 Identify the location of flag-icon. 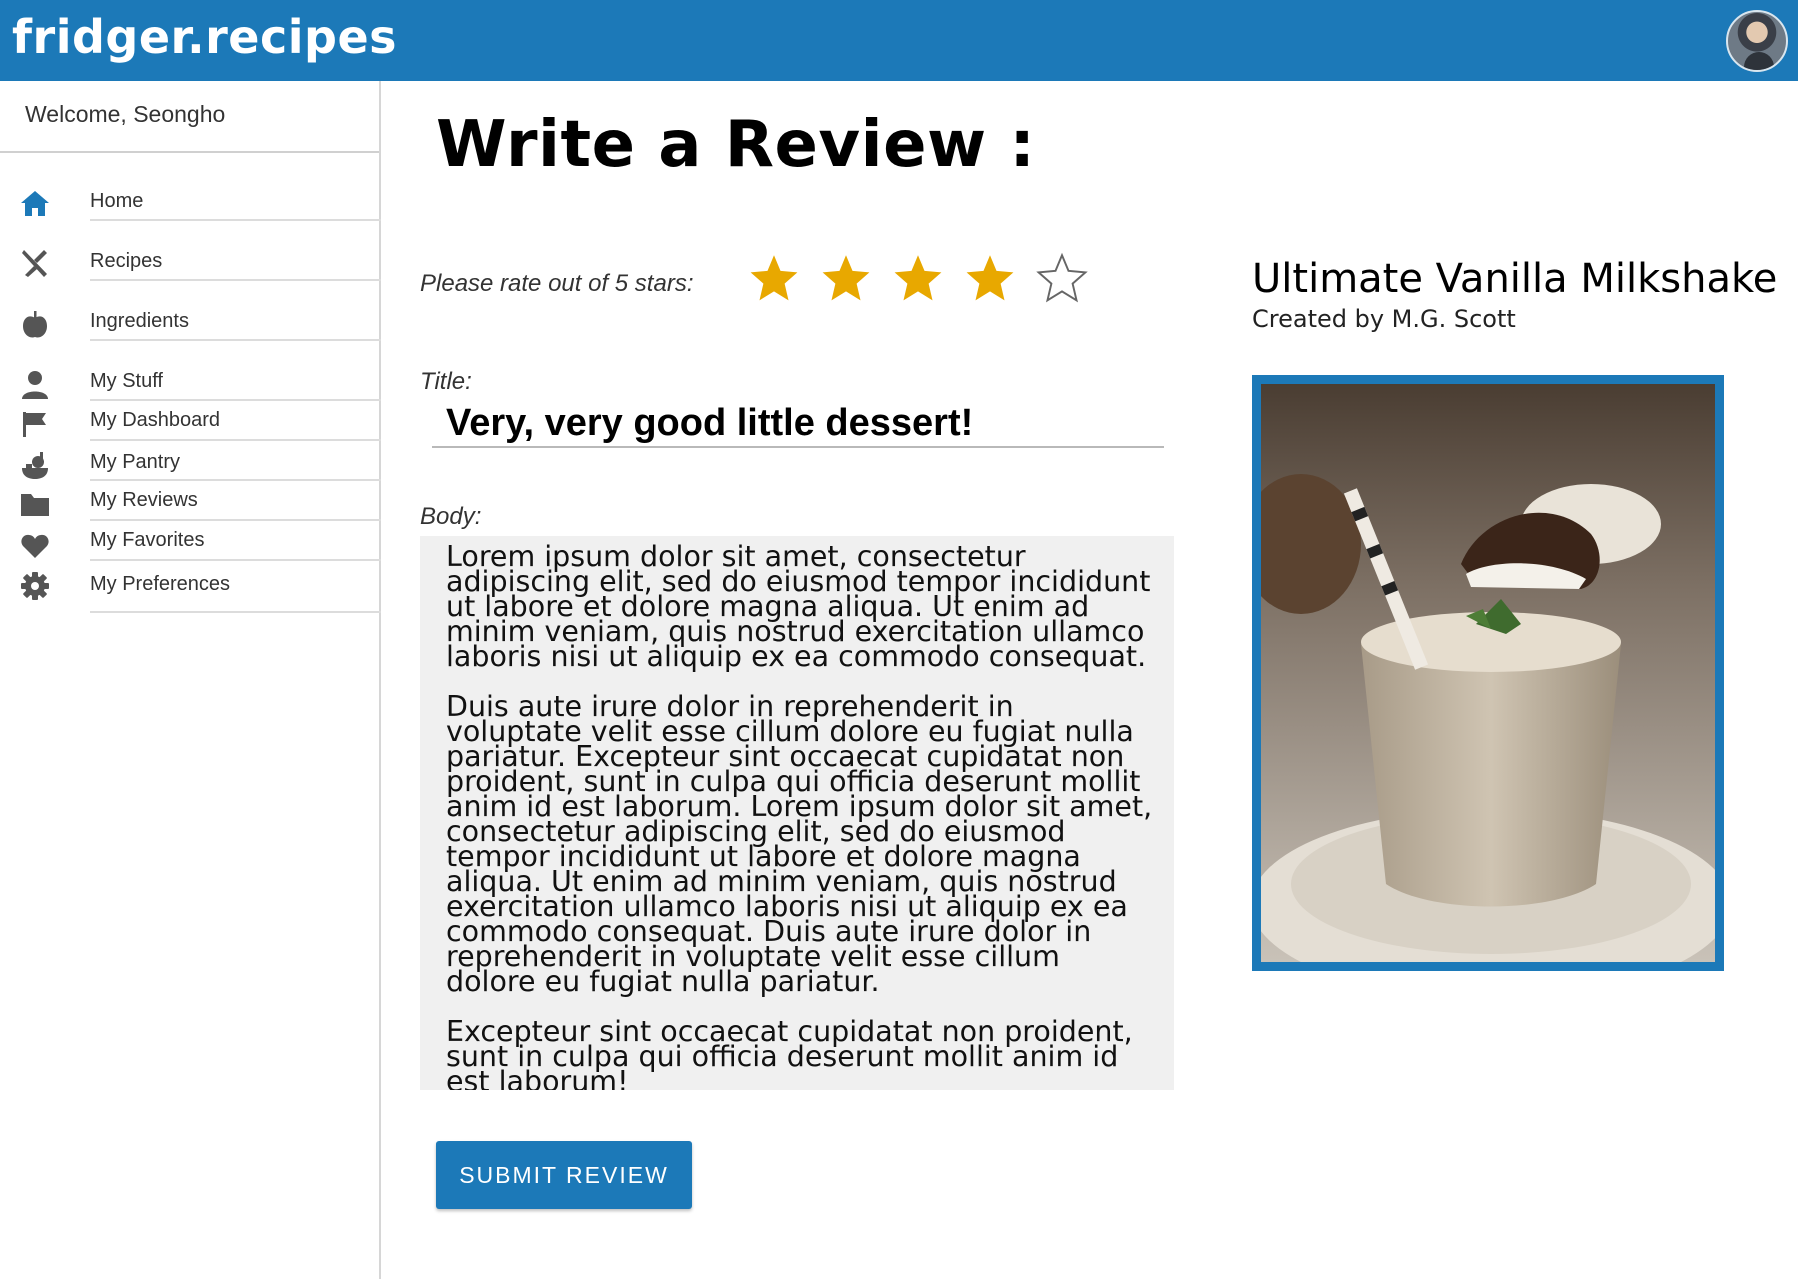
(35, 424).